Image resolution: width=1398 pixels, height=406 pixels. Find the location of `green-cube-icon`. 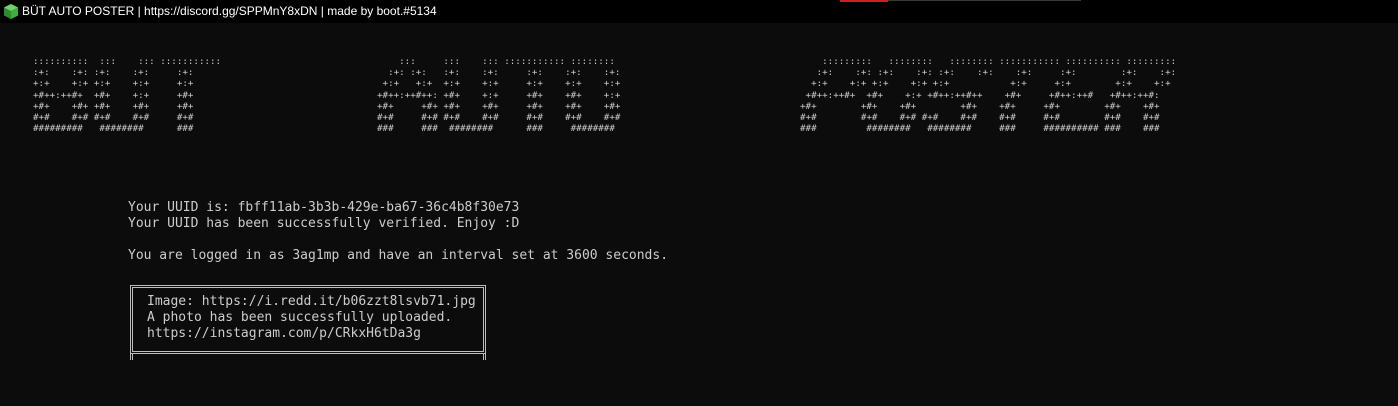

green-cube-icon is located at coordinates (11, 11).